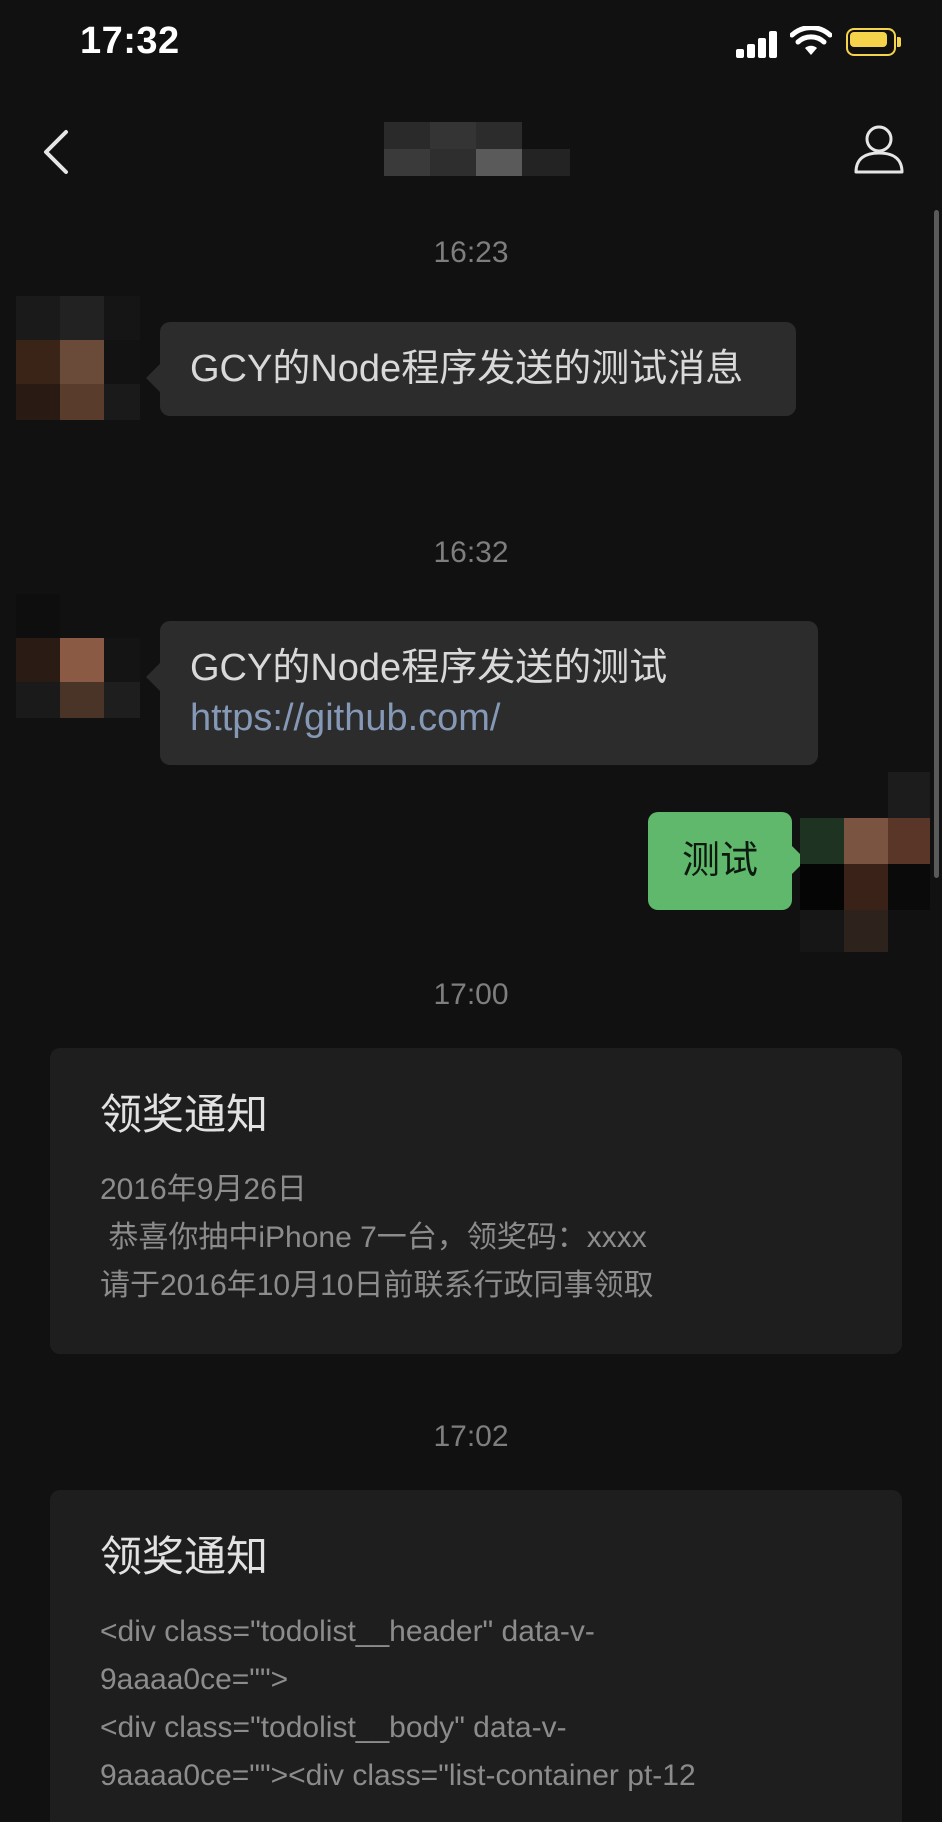  I want to click on card-line: <div class="todolist__header" data-v-, so click(347, 1631).